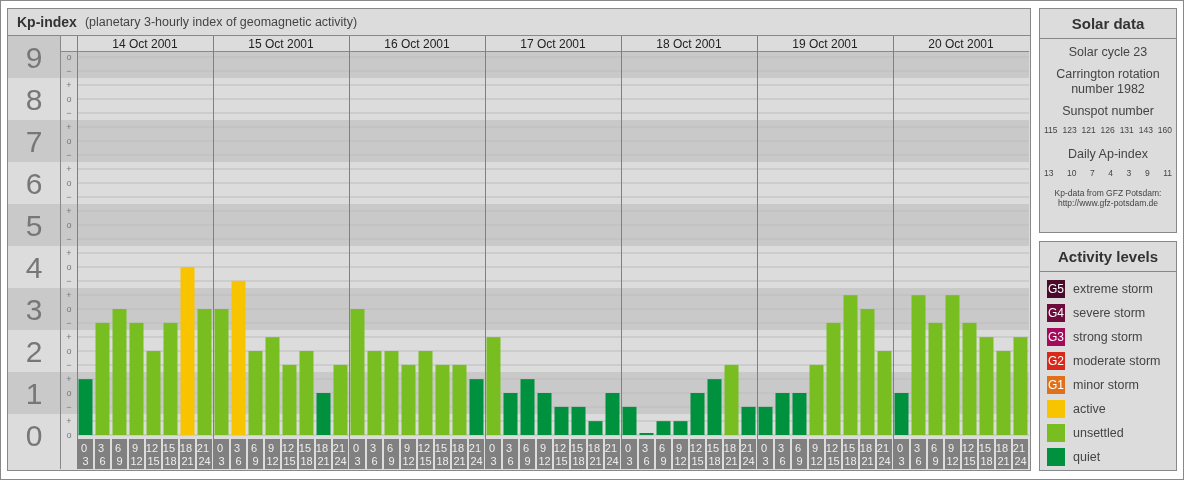 This screenshot has height=480, width=1184. I want to click on panel-title: Activity levels, so click(1108, 257).